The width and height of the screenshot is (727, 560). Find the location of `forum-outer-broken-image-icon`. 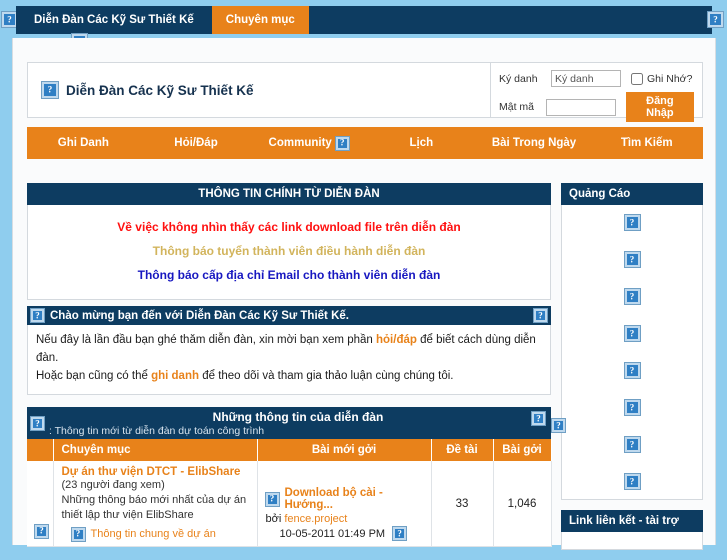

forum-outer-broken-image-icon is located at coordinates (558, 426).